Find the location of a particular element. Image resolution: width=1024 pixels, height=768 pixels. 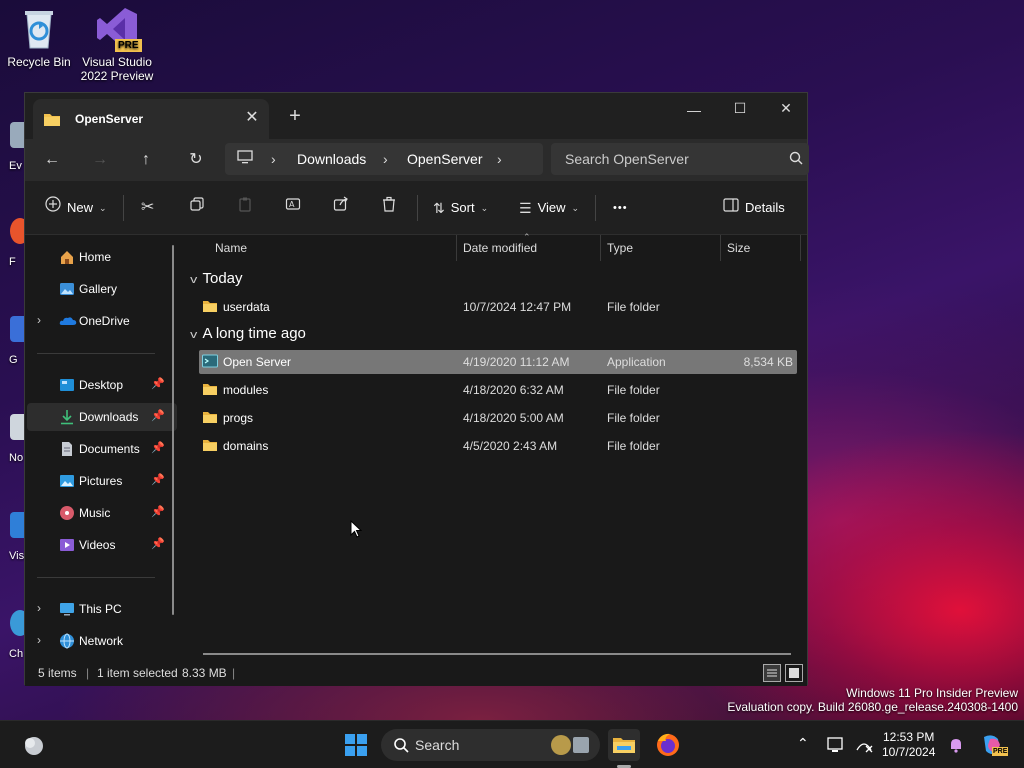

large-icons-view-button is located at coordinates (794, 673).